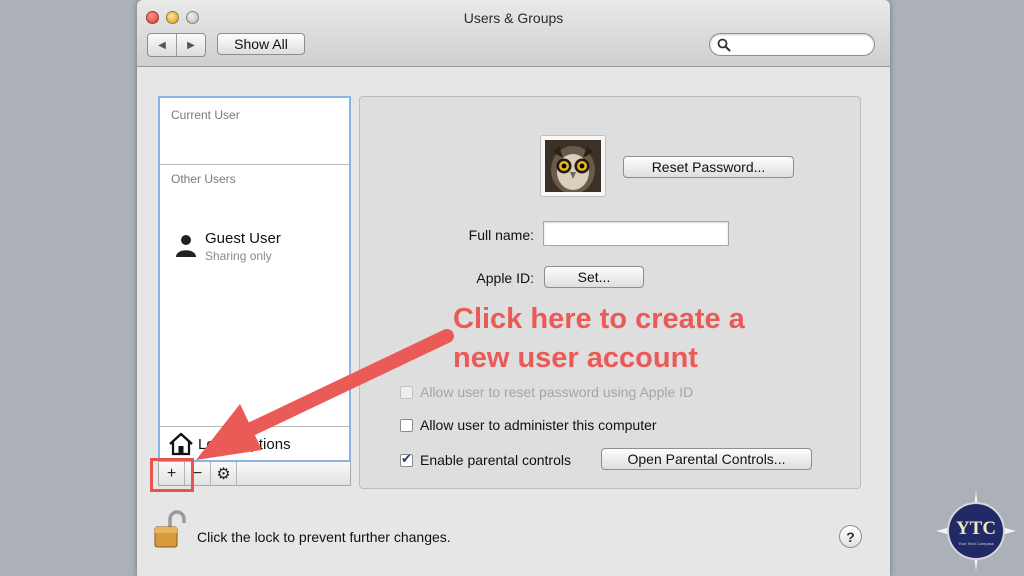  Describe the element at coordinates (599, 339) in the screenshot. I see `tutorial-callout-text: Click here to create a new user account` at that location.